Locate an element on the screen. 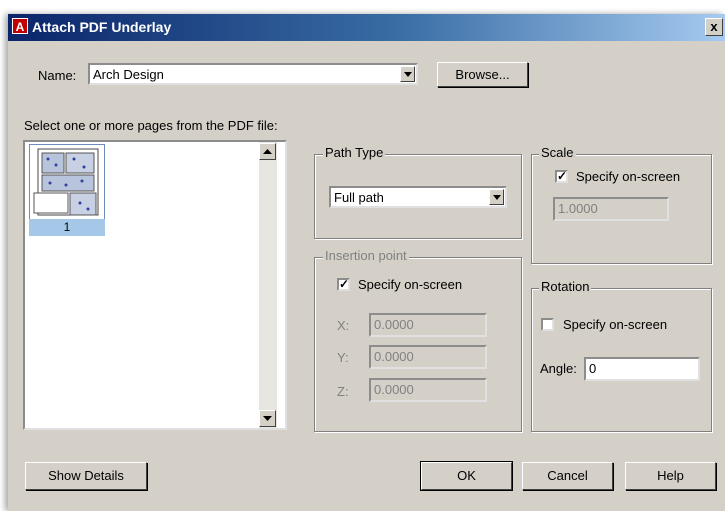 This screenshot has width=725, height=511. name-combobox: Arch Design is located at coordinates (253, 74).